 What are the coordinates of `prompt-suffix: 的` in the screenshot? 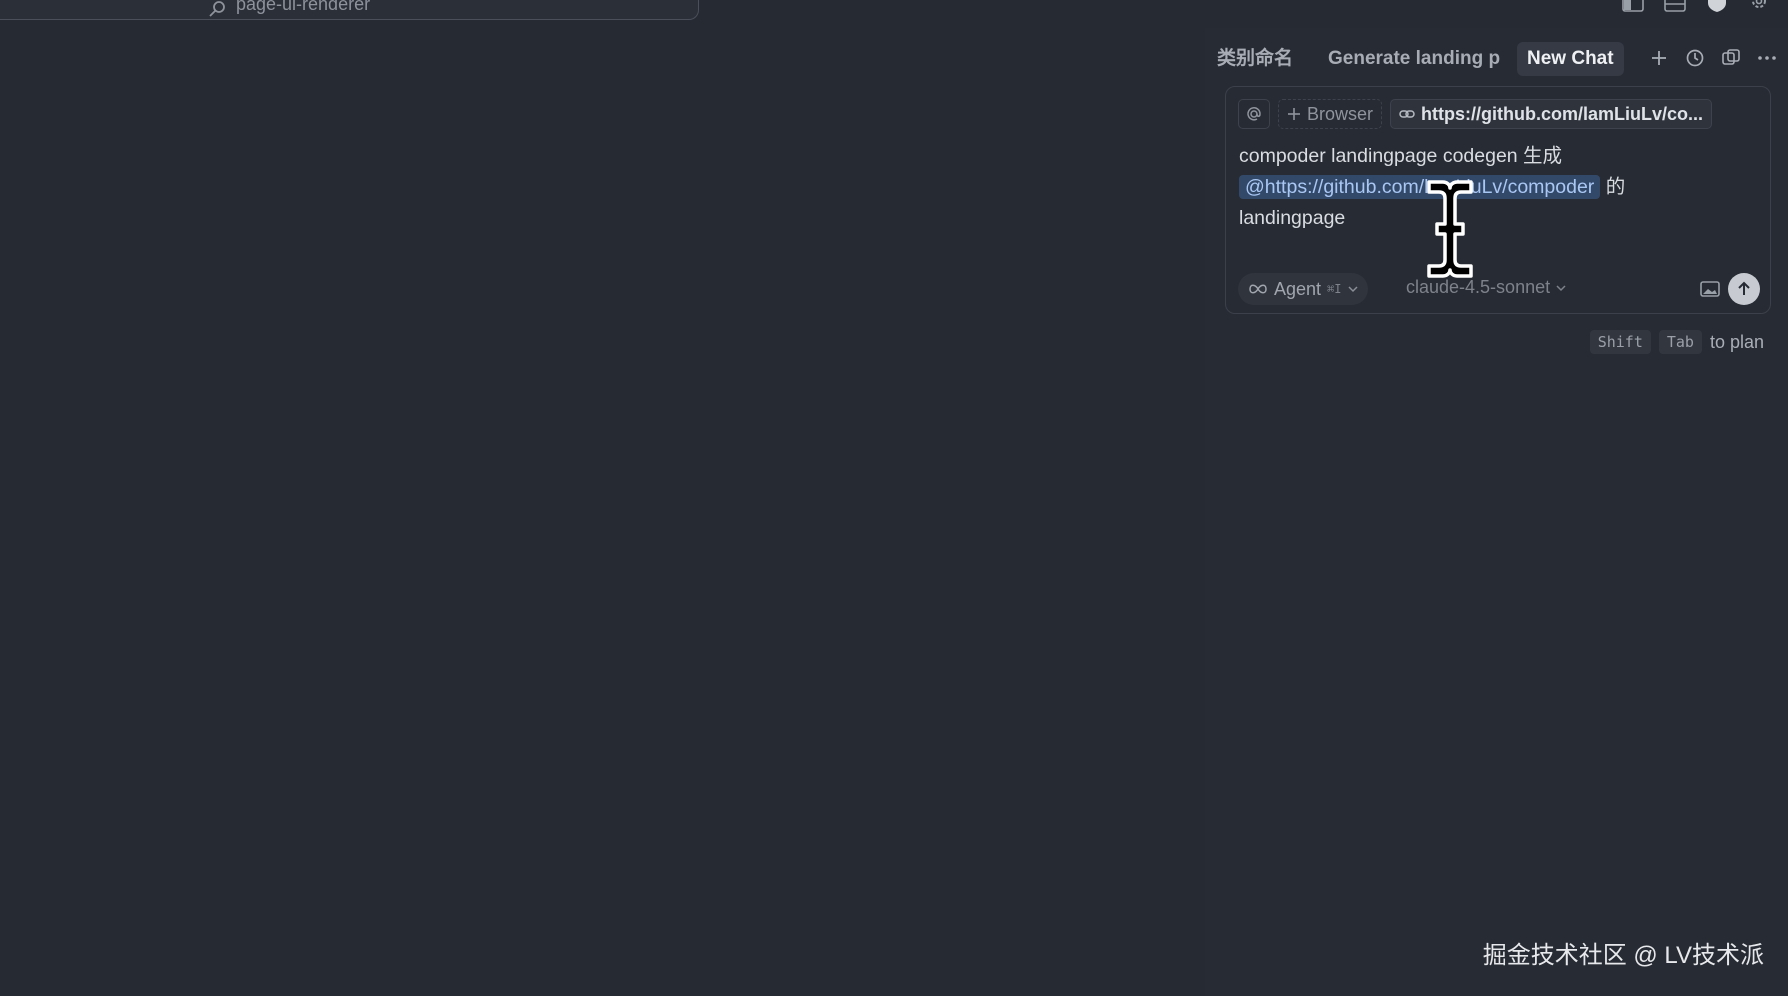 It's located at (1613, 187).